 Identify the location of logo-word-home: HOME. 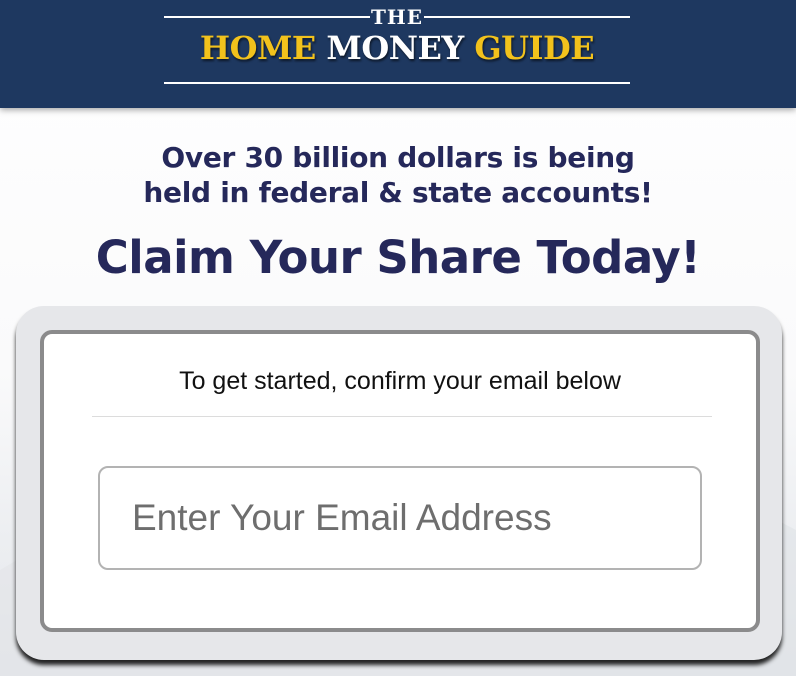
(257, 48).